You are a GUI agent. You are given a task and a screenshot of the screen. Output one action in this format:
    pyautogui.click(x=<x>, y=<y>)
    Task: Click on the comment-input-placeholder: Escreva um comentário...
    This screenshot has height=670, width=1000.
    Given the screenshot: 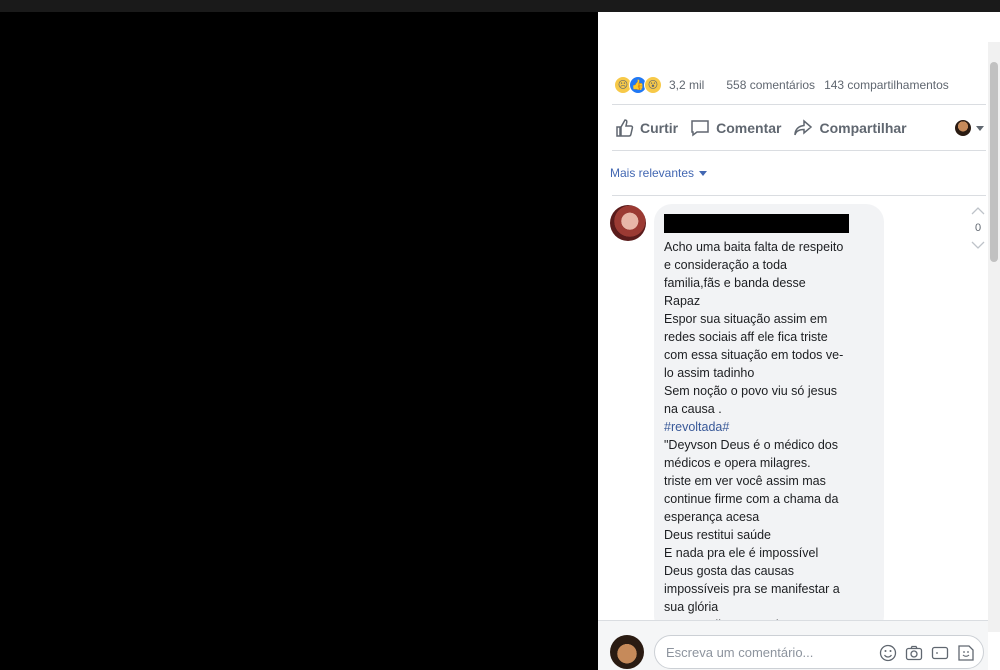 What is the action you would take?
    pyautogui.click(x=740, y=652)
    